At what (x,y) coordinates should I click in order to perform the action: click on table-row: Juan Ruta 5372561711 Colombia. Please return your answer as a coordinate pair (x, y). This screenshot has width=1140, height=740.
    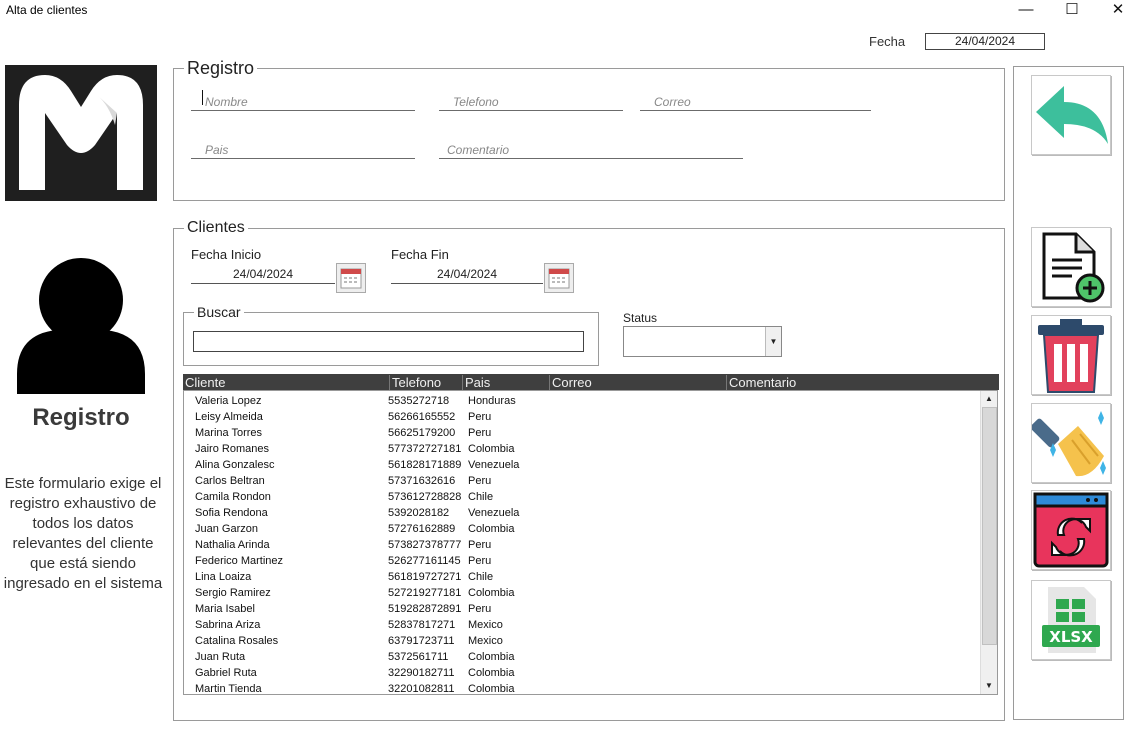
    Looking at the image, I should click on (581, 657).